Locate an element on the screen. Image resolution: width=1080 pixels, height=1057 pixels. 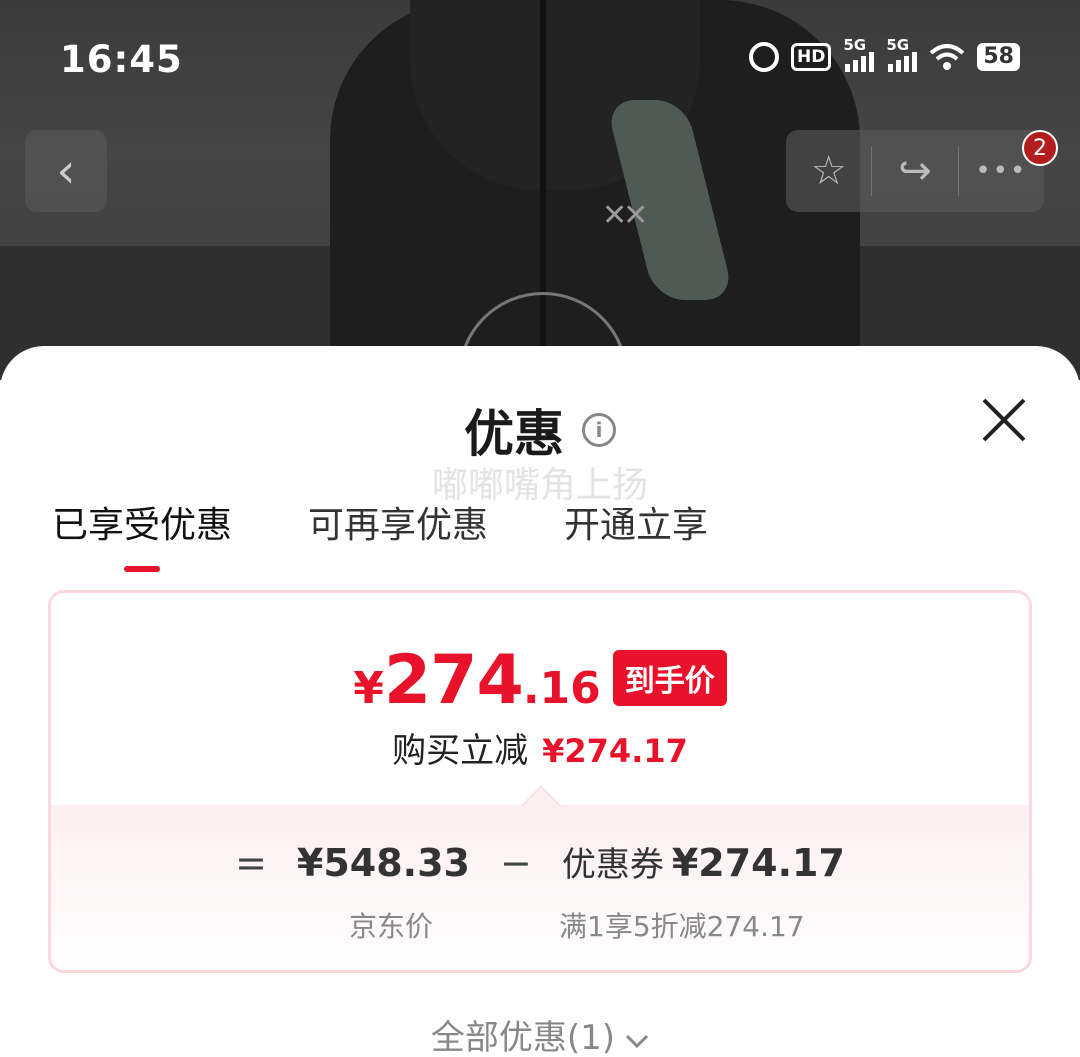
wifi-icon is located at coordinates (947, 57).